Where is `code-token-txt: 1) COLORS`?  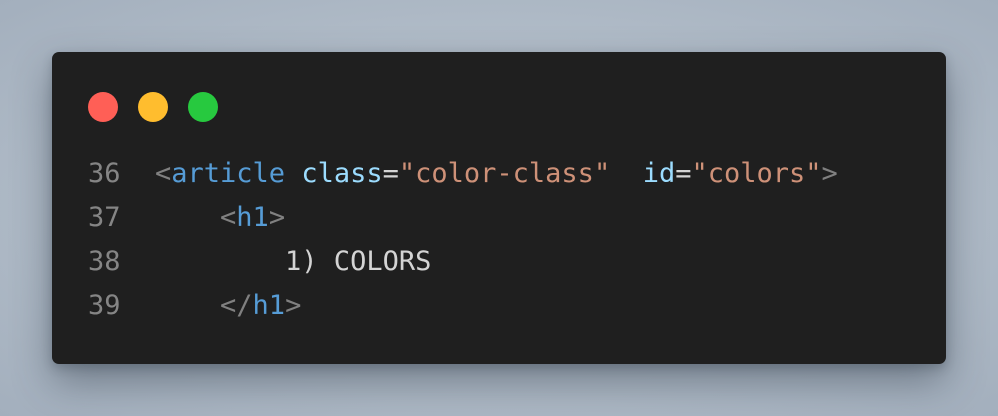
code-token-txt: 1) COLORS is located at coordinates (293, 261).